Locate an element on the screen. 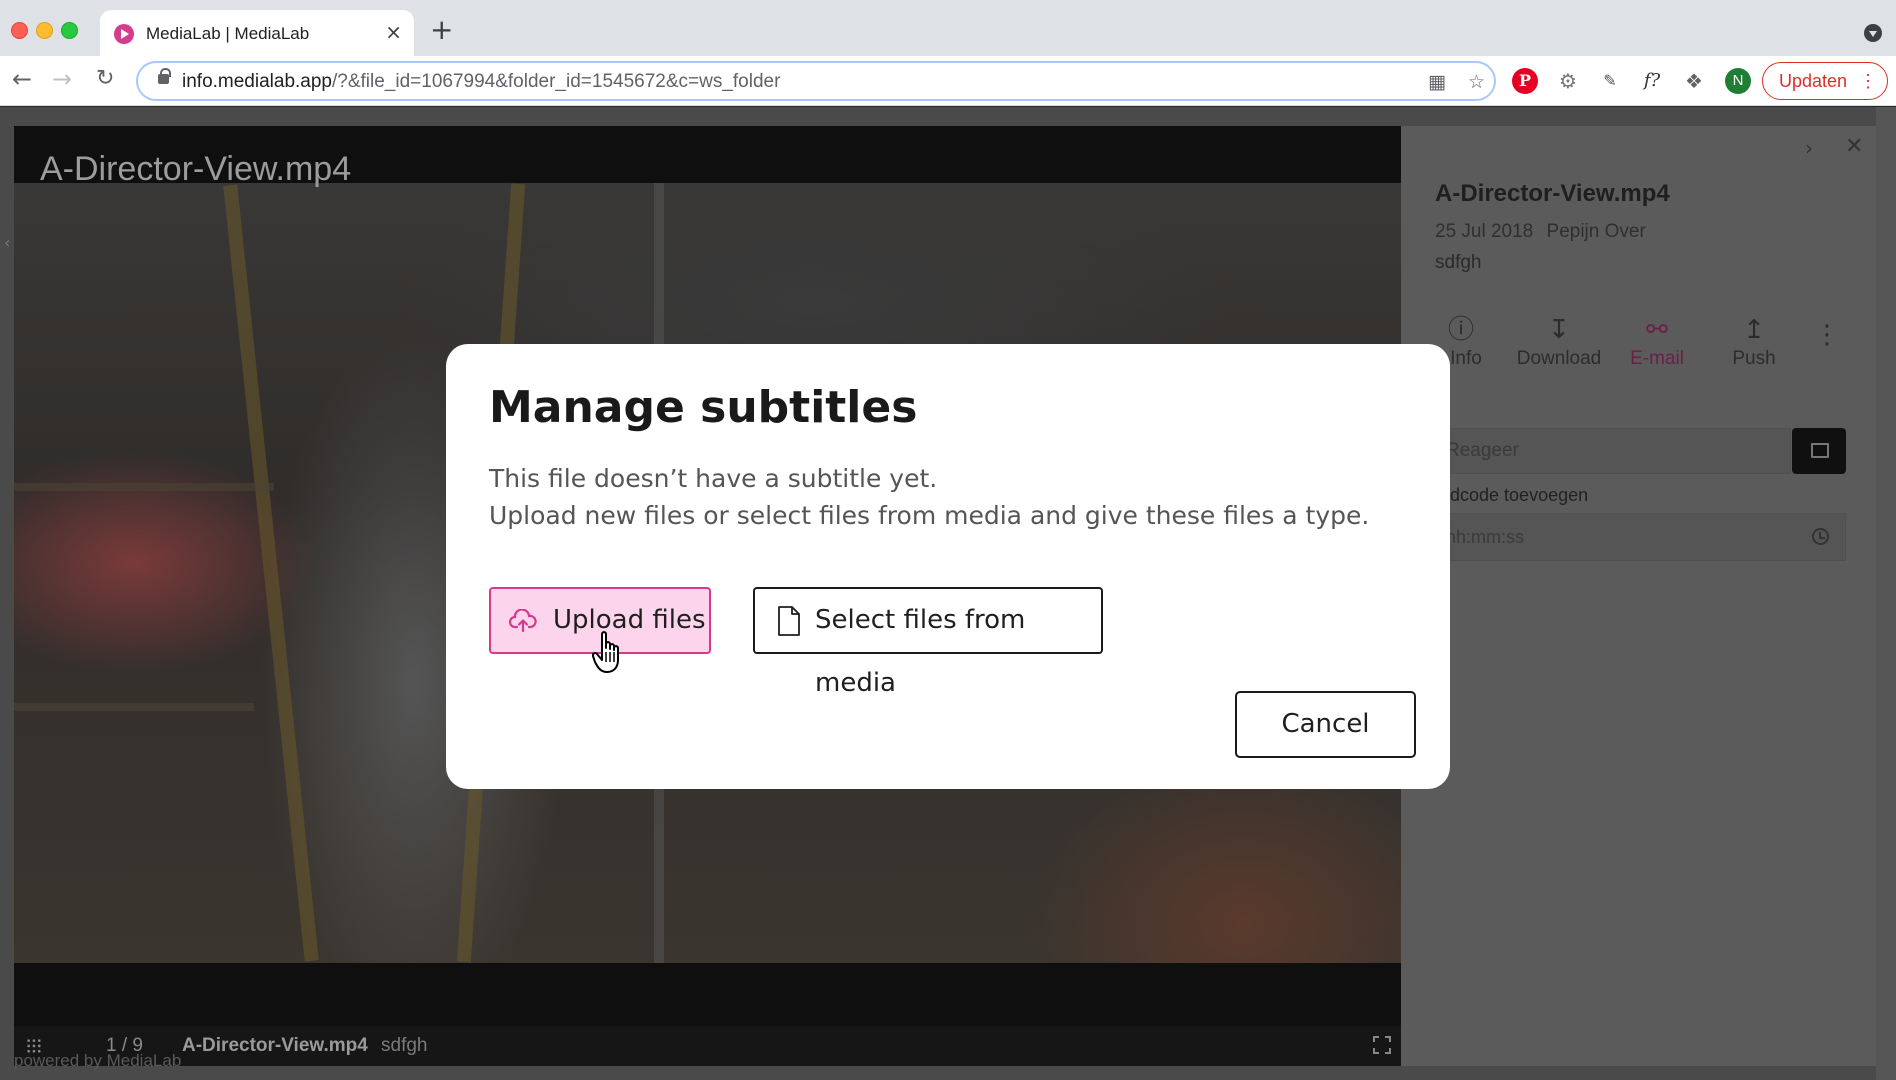  panel-author: Pepijn Over is located at coordinates (1596, 231).